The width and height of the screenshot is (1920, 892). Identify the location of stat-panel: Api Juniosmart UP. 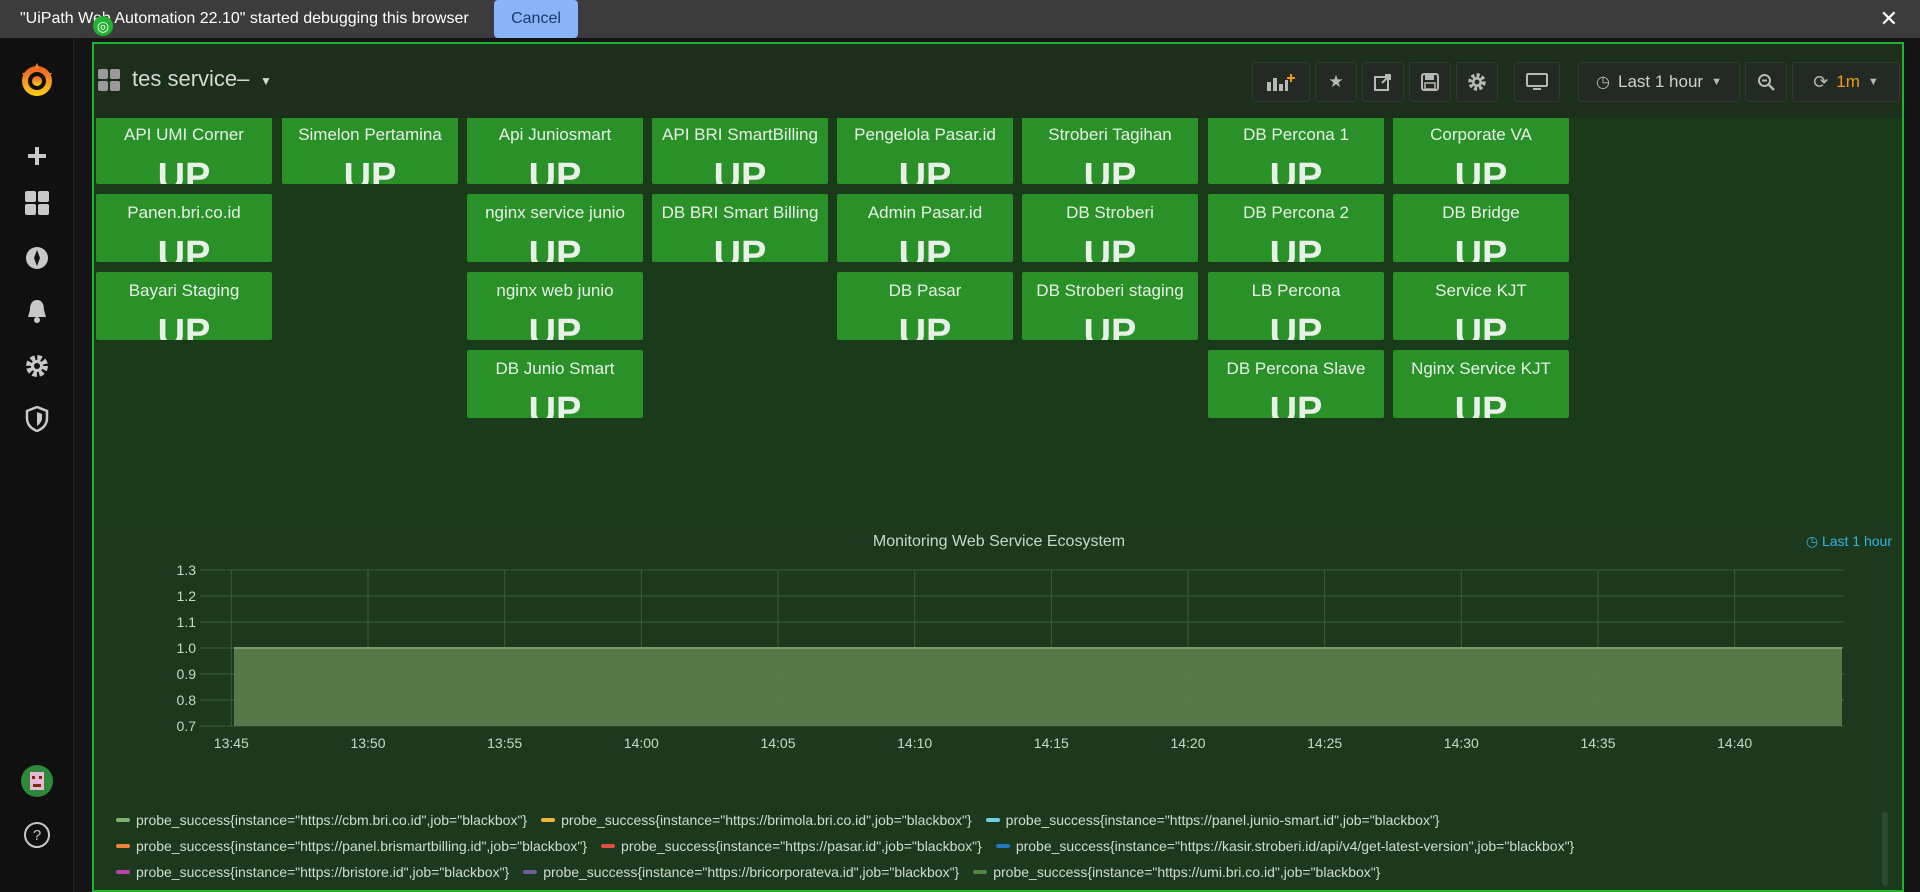
(555, 150).